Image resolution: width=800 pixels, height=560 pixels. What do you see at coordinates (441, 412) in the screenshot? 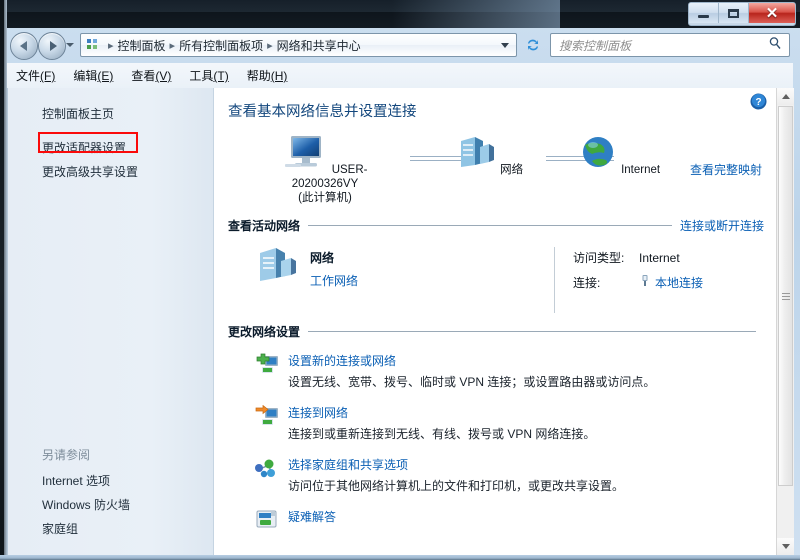
I see `item-title-connect-to-network: 连接到网络` at bounding box center [441, 412].